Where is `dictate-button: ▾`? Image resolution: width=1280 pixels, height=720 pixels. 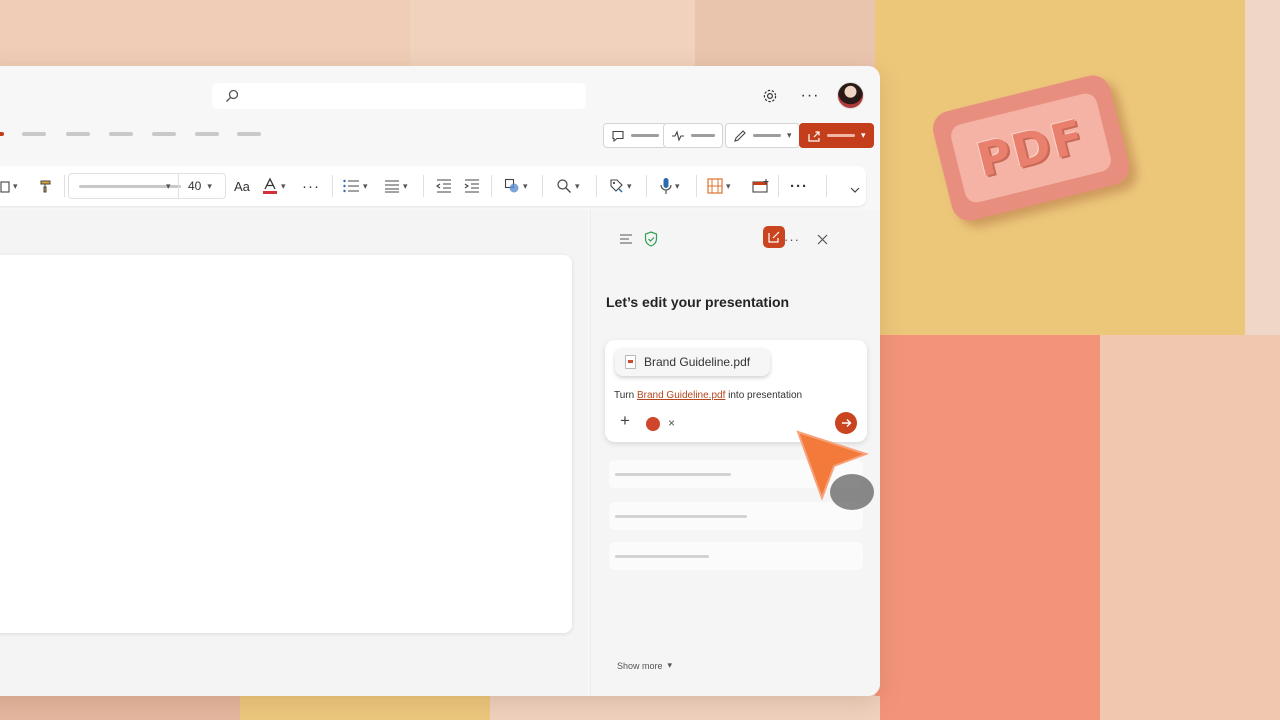
dictate-button: ▾ is located at coordinates (670, 186).